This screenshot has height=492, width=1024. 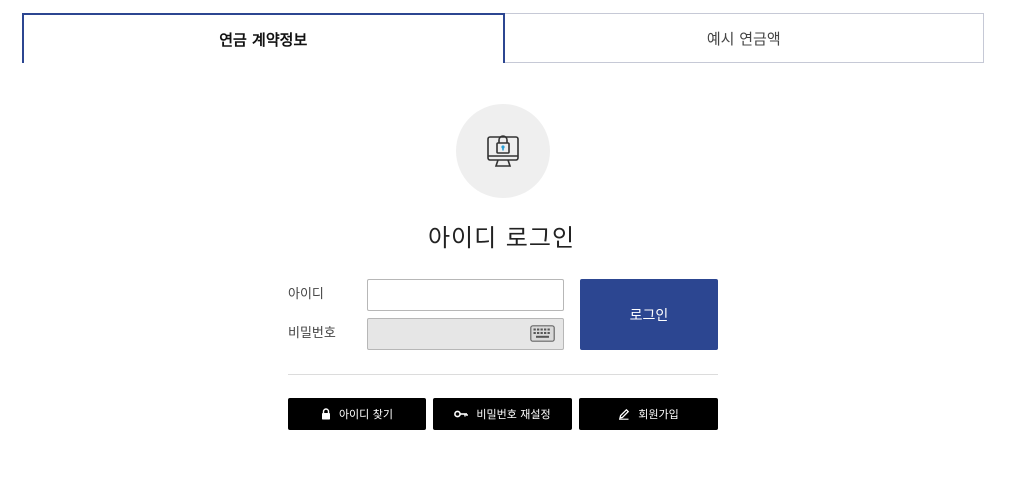 What do you see at coordinates (624, 414) in the screenshot?
I see `pencil-icon` at bounding box center [624, 414].